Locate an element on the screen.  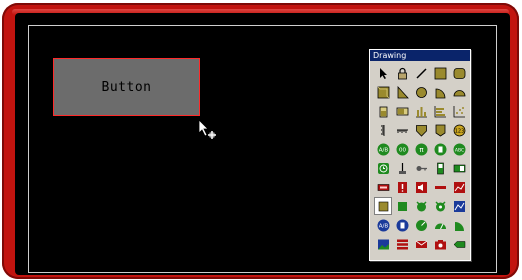
key-tool is located at coordinates (421, 168).